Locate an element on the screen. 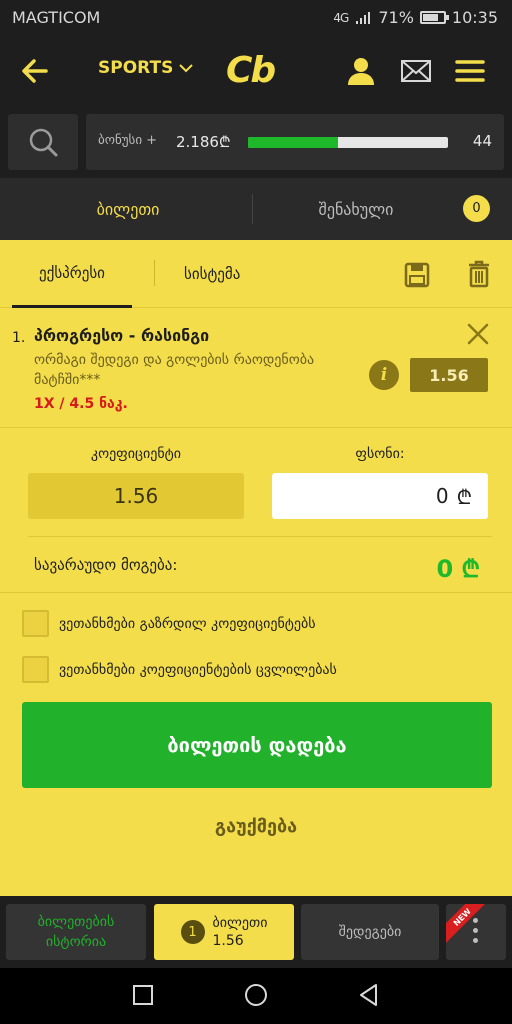 This screenshot has height=1024, width=512. battery-percent: 71% is located at coordinates (396, 17).